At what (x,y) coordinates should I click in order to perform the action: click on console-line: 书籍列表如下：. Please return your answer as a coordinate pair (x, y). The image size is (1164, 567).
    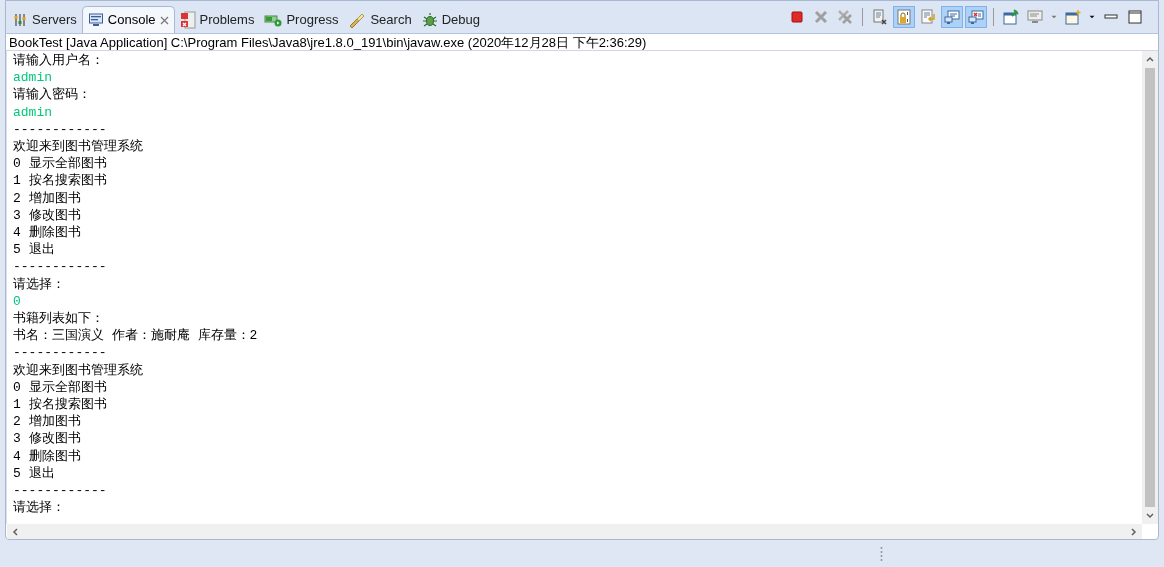
    Looking at the image, I should click on (58, 319).